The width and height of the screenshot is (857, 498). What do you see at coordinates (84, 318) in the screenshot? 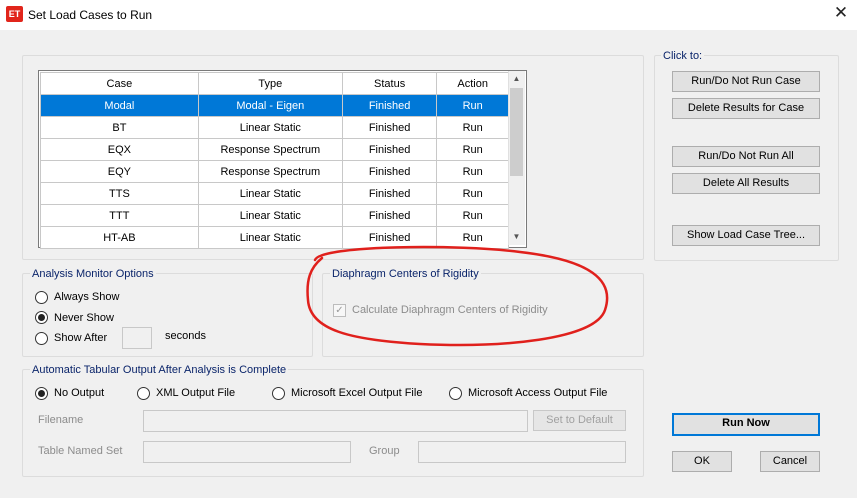
I see `never-show-label: Never Show` at bounding box center [84, 318].